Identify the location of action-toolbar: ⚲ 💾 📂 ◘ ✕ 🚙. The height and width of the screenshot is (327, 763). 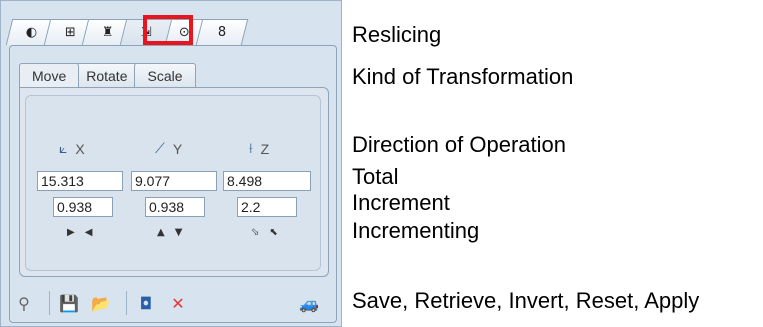
(174, 303).